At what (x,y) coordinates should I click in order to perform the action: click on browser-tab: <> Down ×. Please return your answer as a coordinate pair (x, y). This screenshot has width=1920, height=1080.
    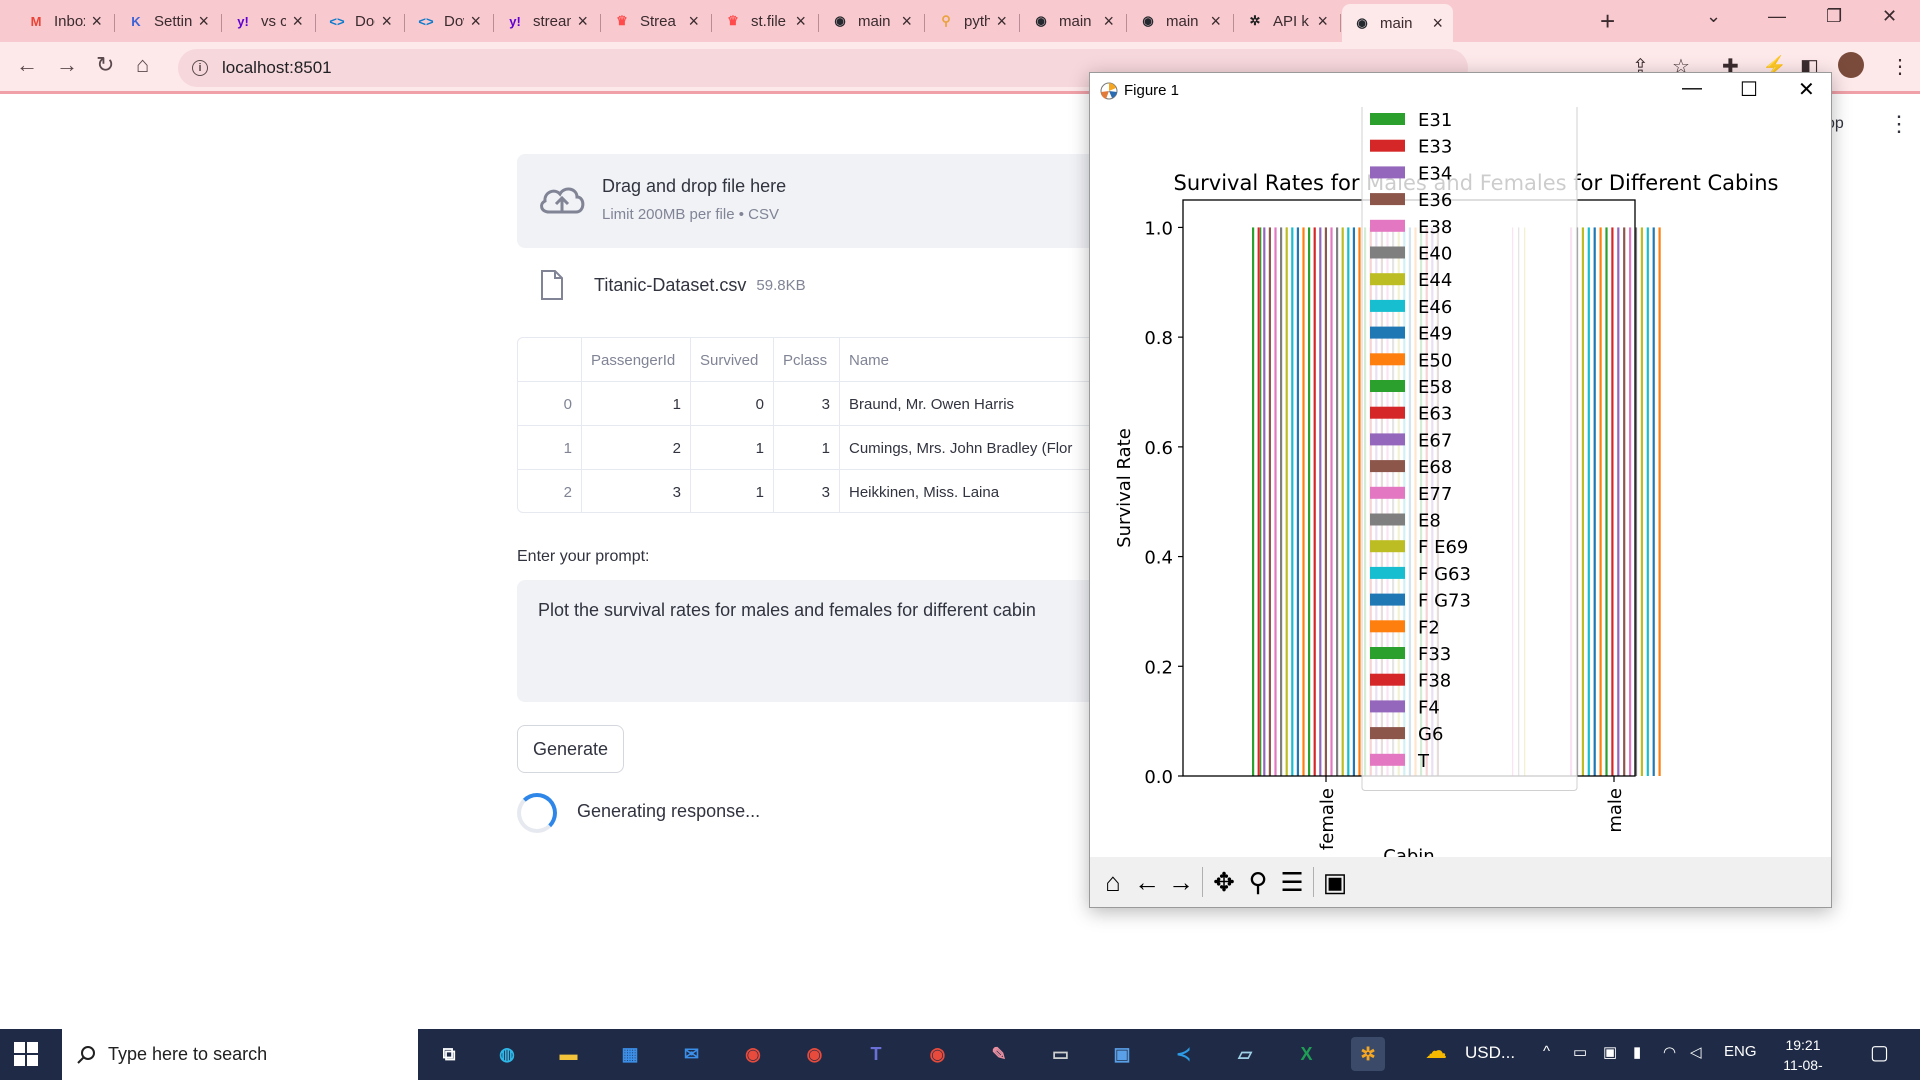
    Looking at the image, I should click on (448, 21).